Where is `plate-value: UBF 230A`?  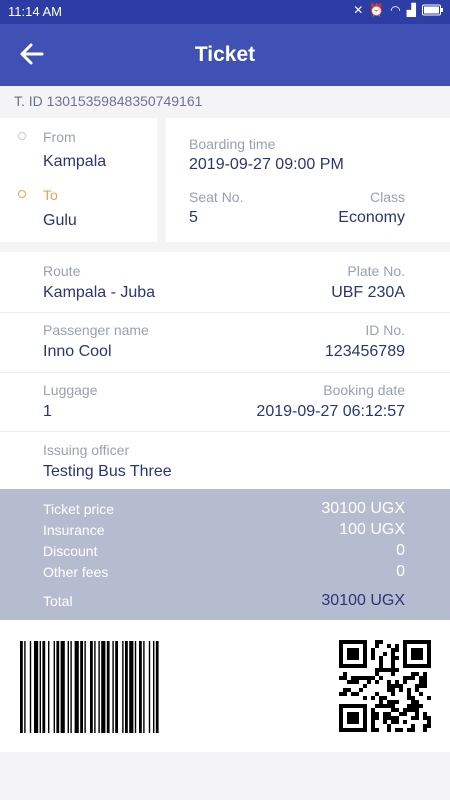 plate-value: UBF 230A is located at coordinates (368, 292).